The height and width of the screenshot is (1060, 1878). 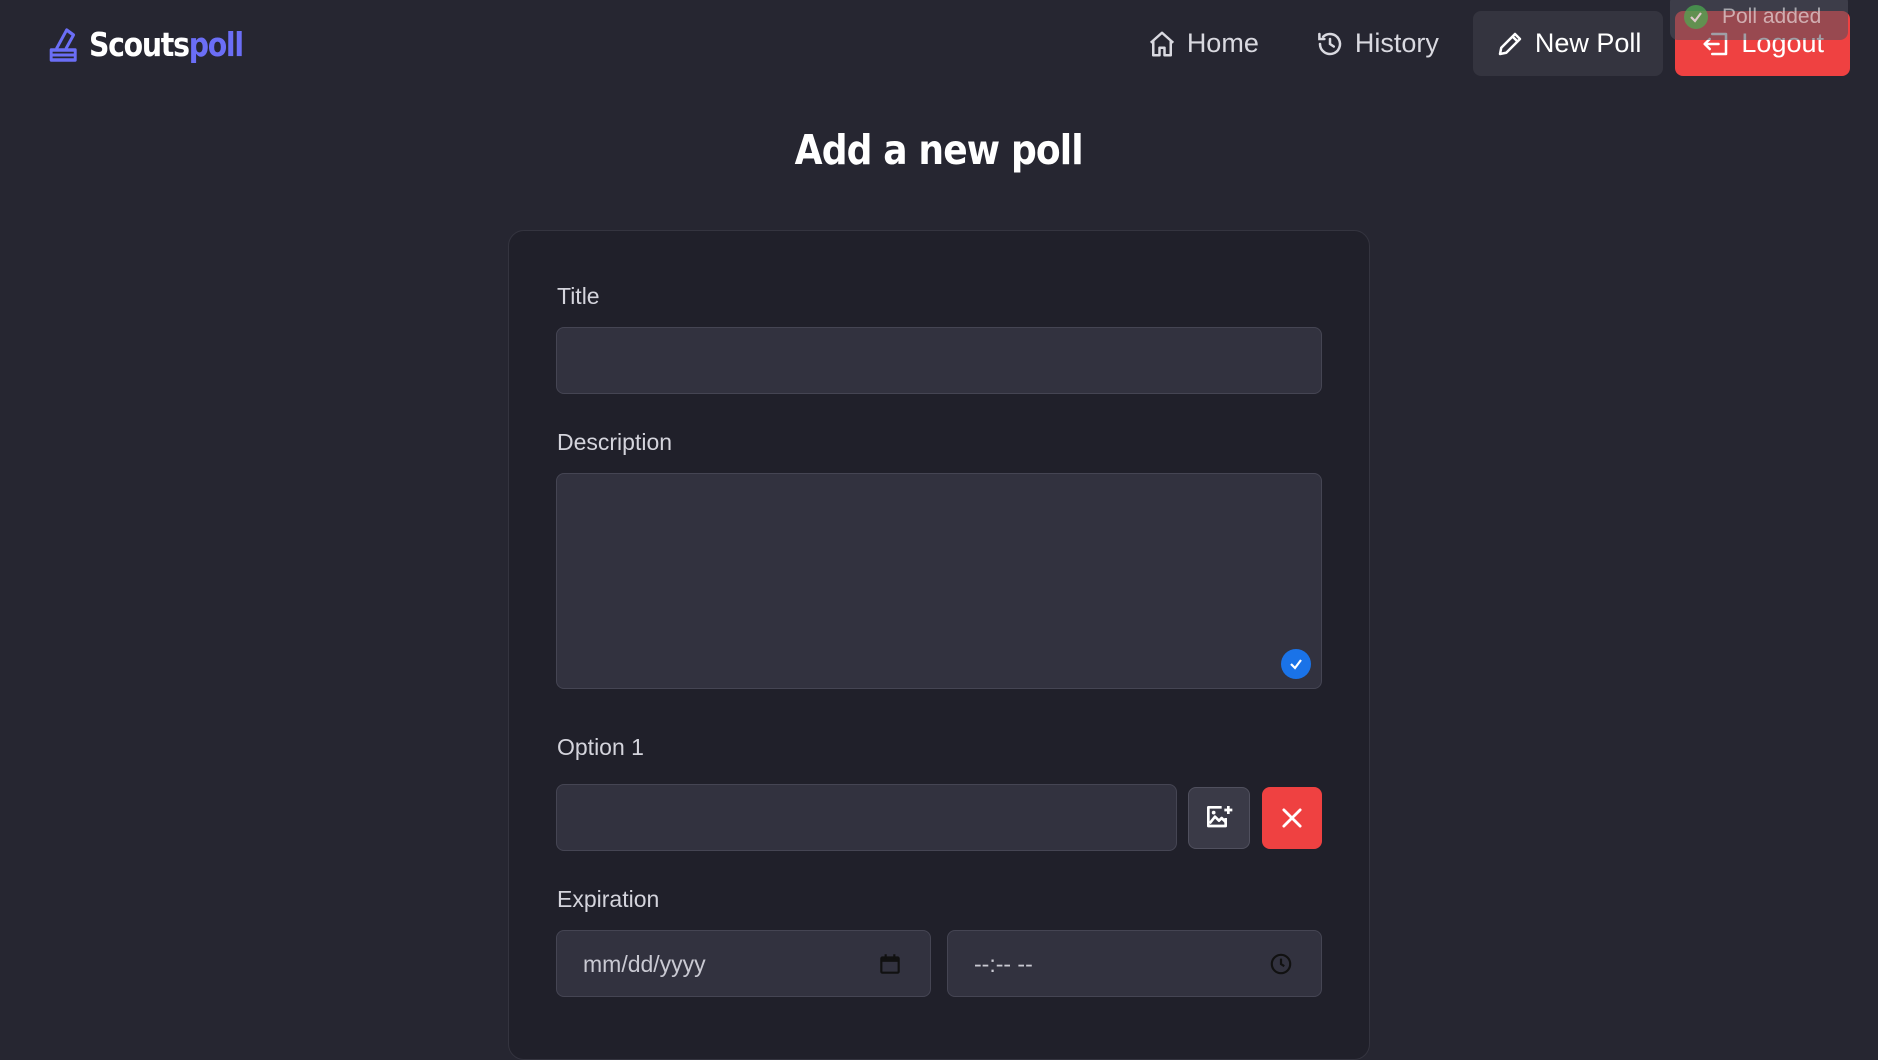 I want to click on nav-history: History, so click(x=1377, y=43).